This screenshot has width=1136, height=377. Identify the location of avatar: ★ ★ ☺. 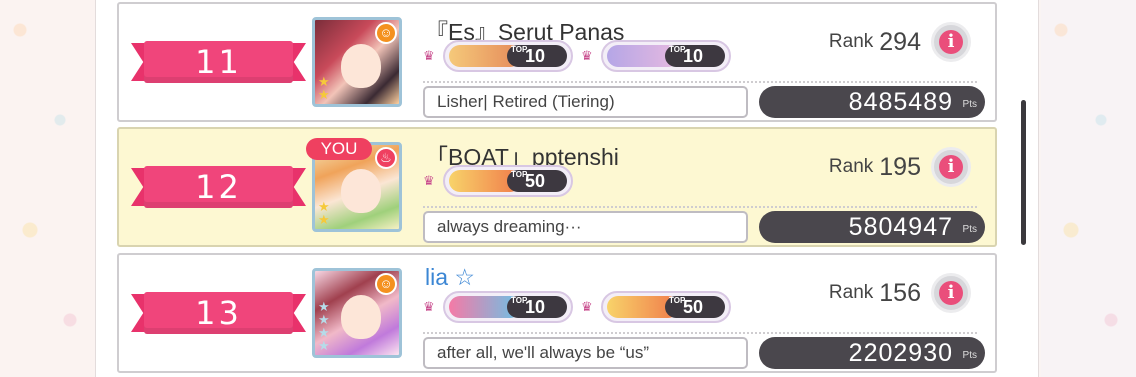
(357, 62).